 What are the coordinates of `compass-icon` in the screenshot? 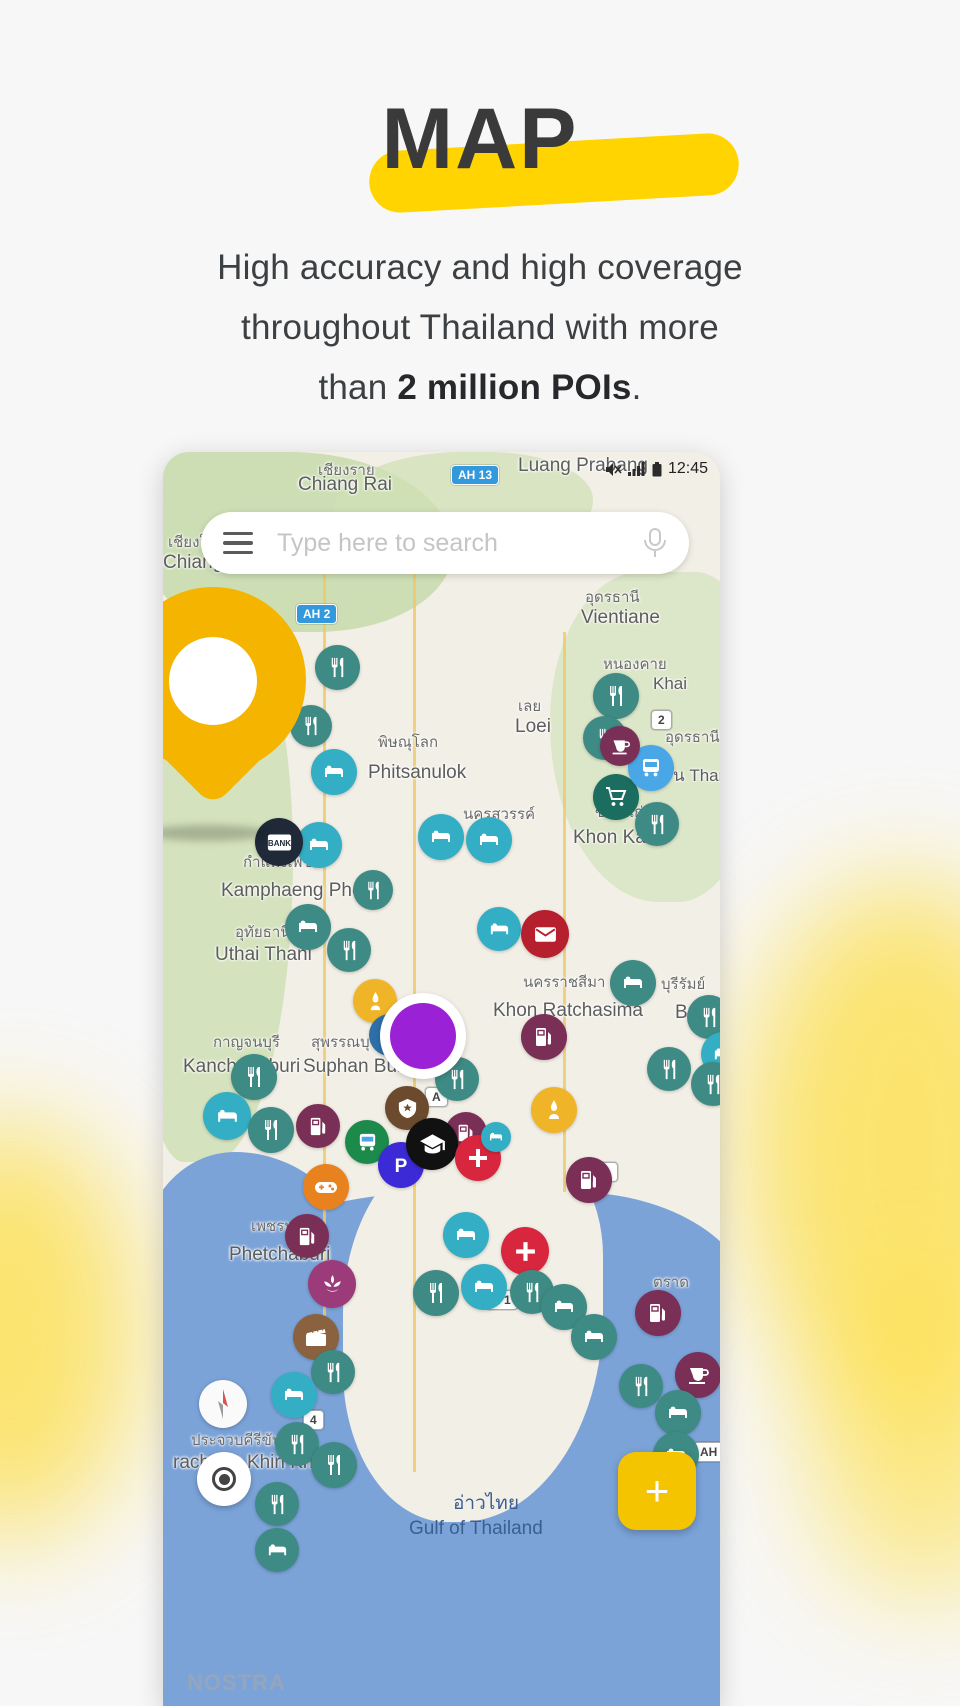 It's located at (223, 1404).